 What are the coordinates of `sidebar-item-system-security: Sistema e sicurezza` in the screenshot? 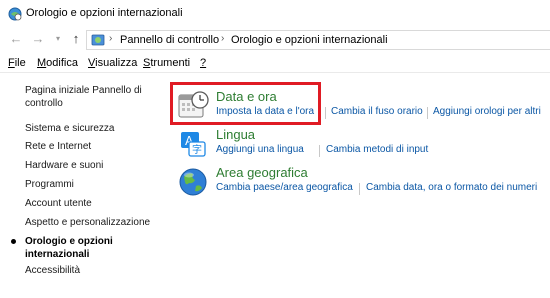 It's located at (69, 128).